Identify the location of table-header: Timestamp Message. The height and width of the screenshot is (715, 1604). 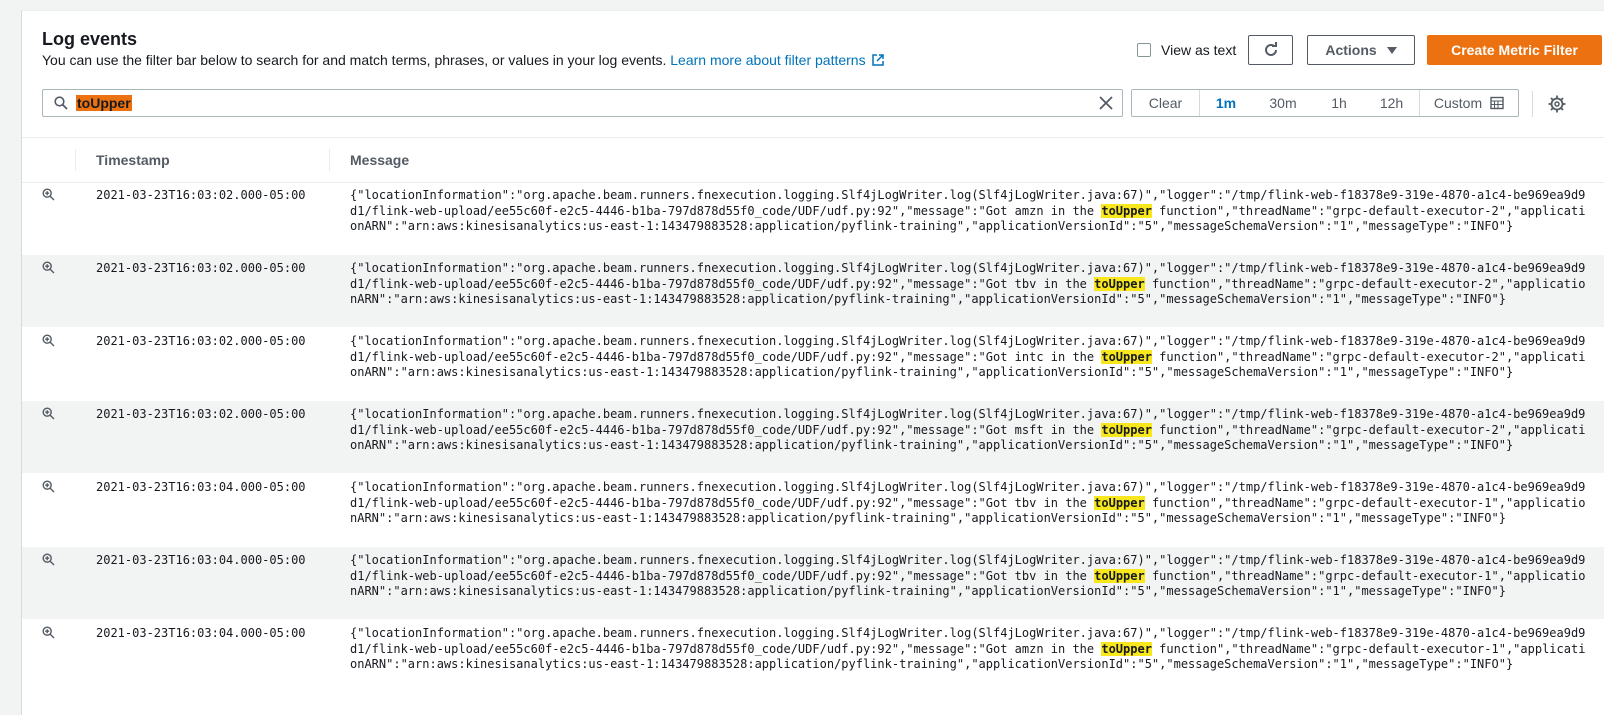
(813, 160).